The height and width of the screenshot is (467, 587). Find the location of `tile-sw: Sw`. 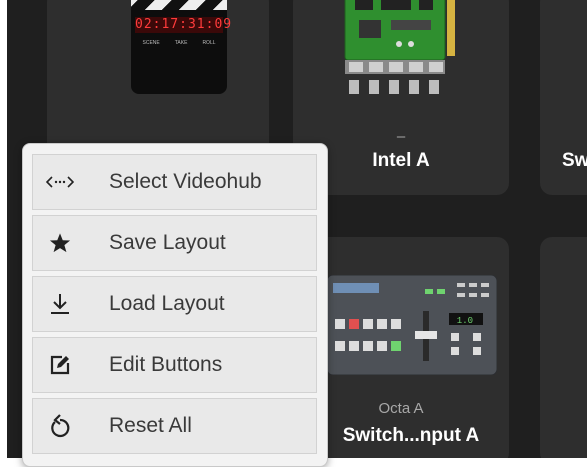

tile-sw: Sw is located at coordinates (563, 97).